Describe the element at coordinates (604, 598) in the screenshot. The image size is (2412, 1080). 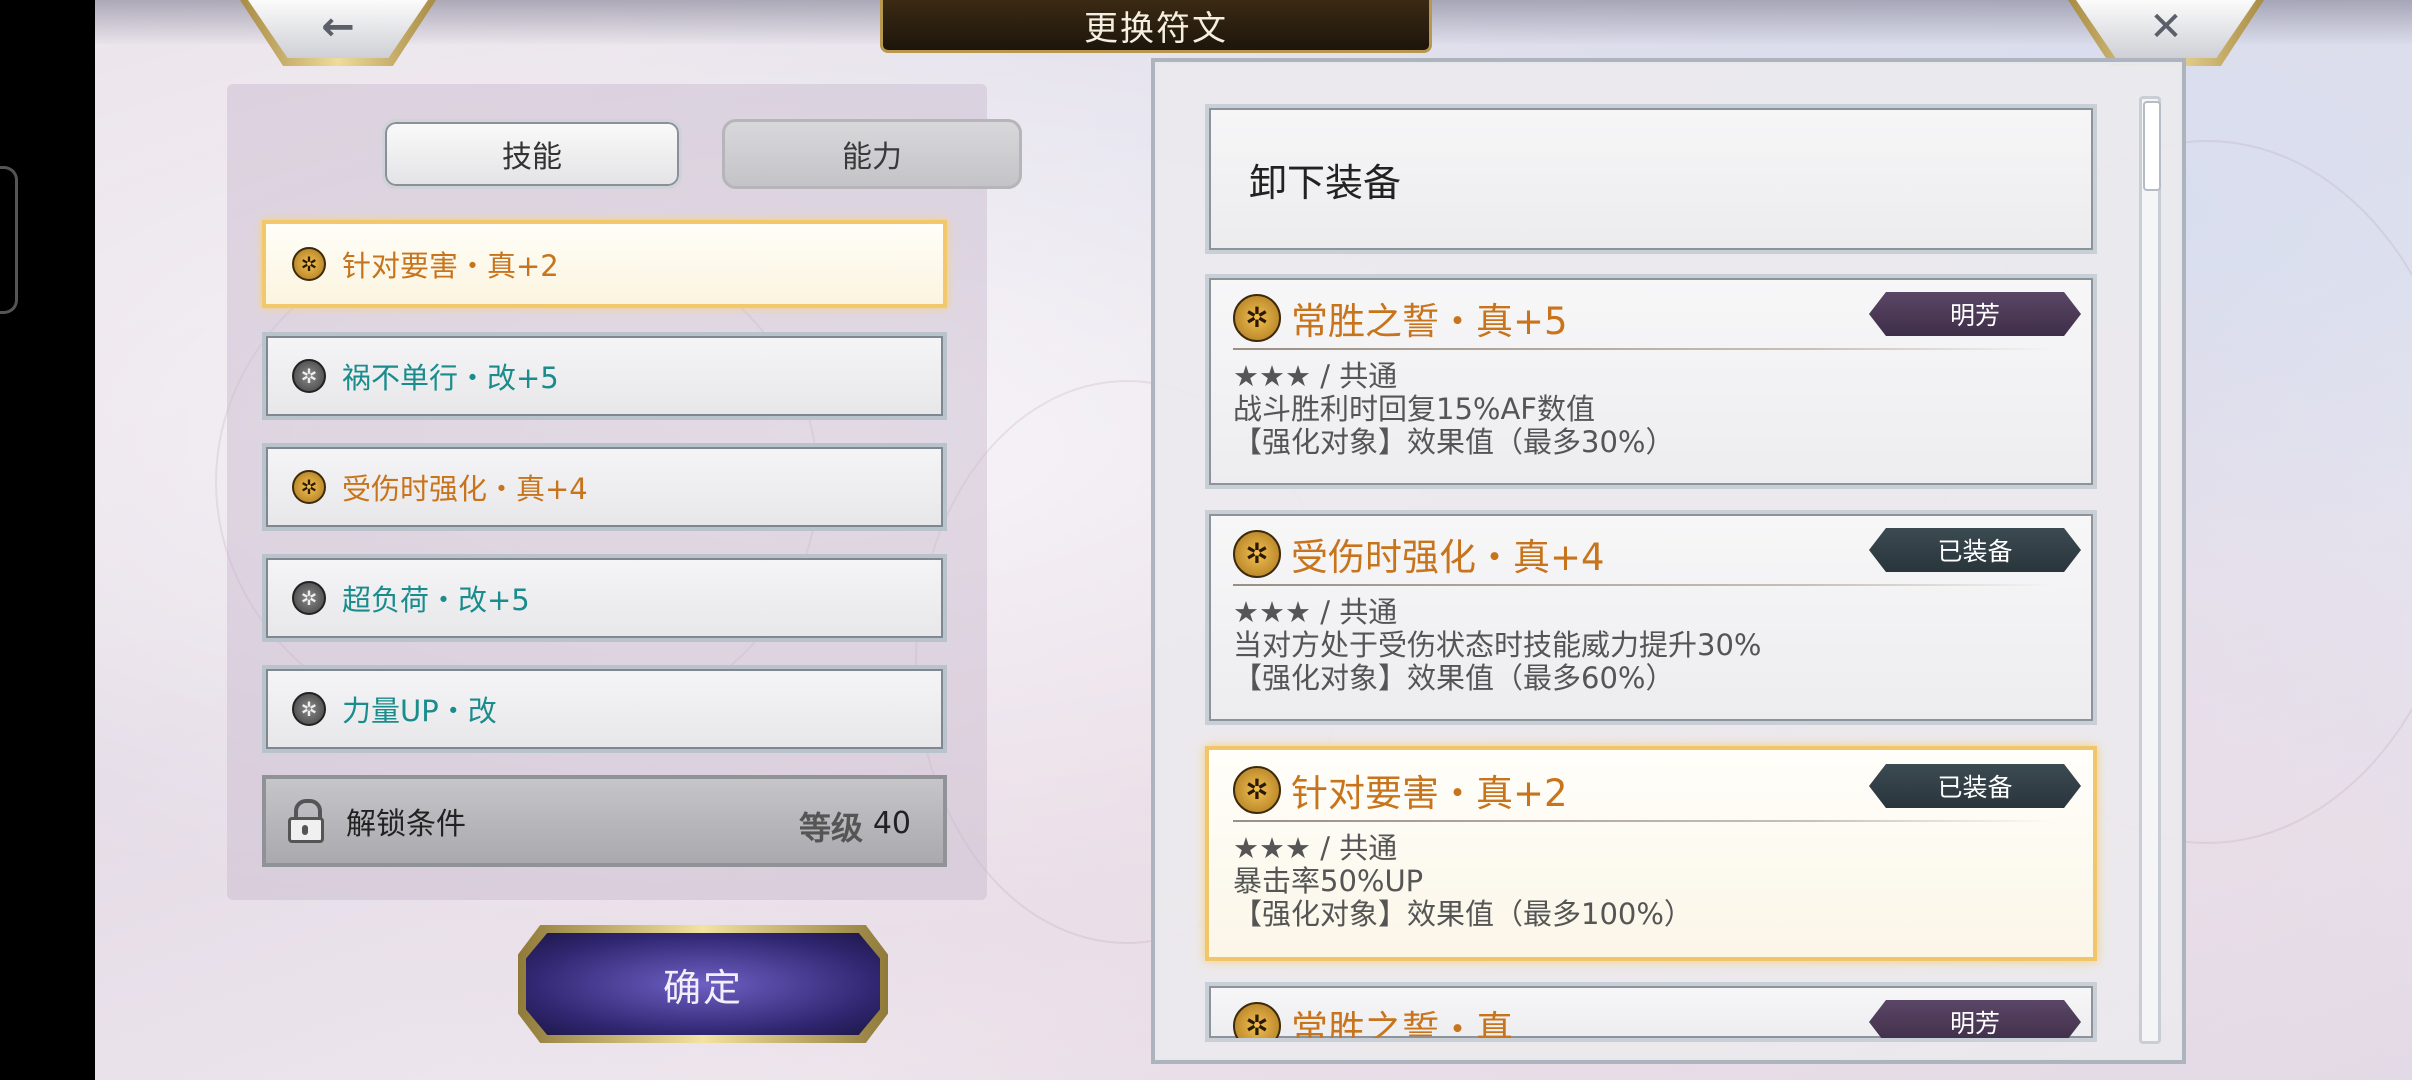
I see `skill-slot-4: ✲ 超负荷・改+5` at that location.